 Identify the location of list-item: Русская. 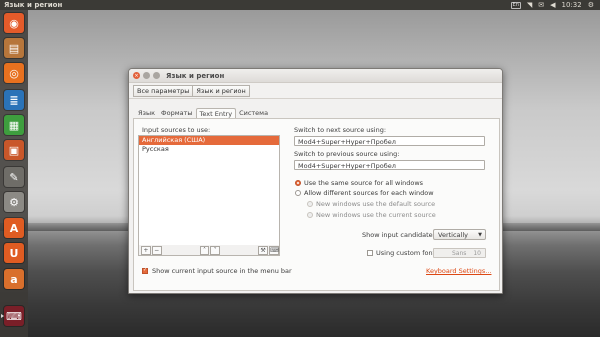
(209, 149).